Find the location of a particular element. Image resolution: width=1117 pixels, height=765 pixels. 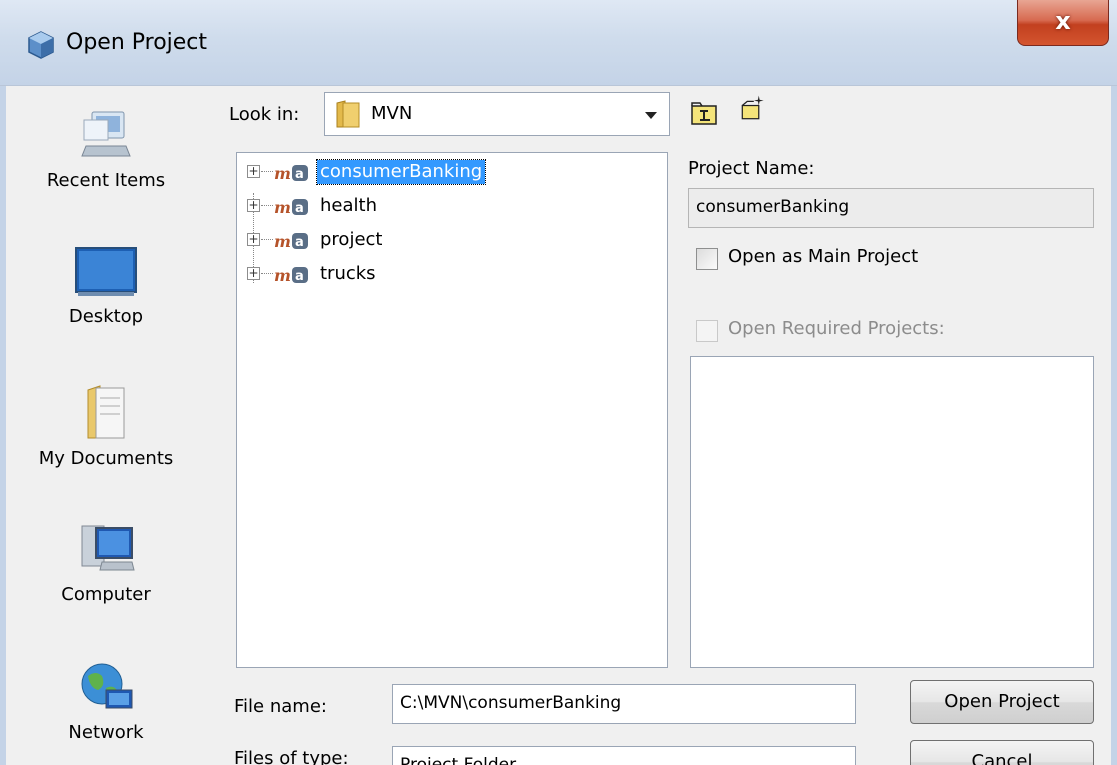

look-in-combo: MVN is located at coordinates (497, 114).